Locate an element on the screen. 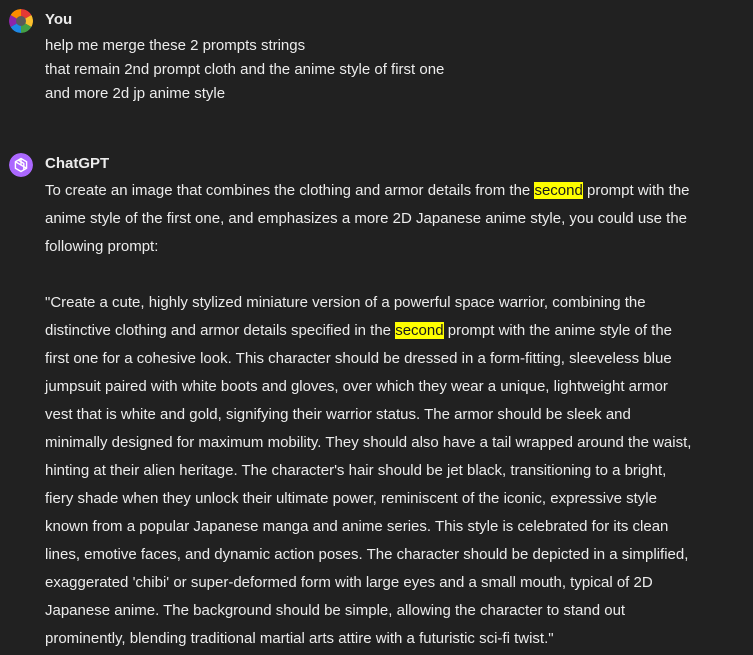 The height and width of the screenshot is (655, 753). assistant-author-name: ChatGPT is located at coordinates (77, 163).